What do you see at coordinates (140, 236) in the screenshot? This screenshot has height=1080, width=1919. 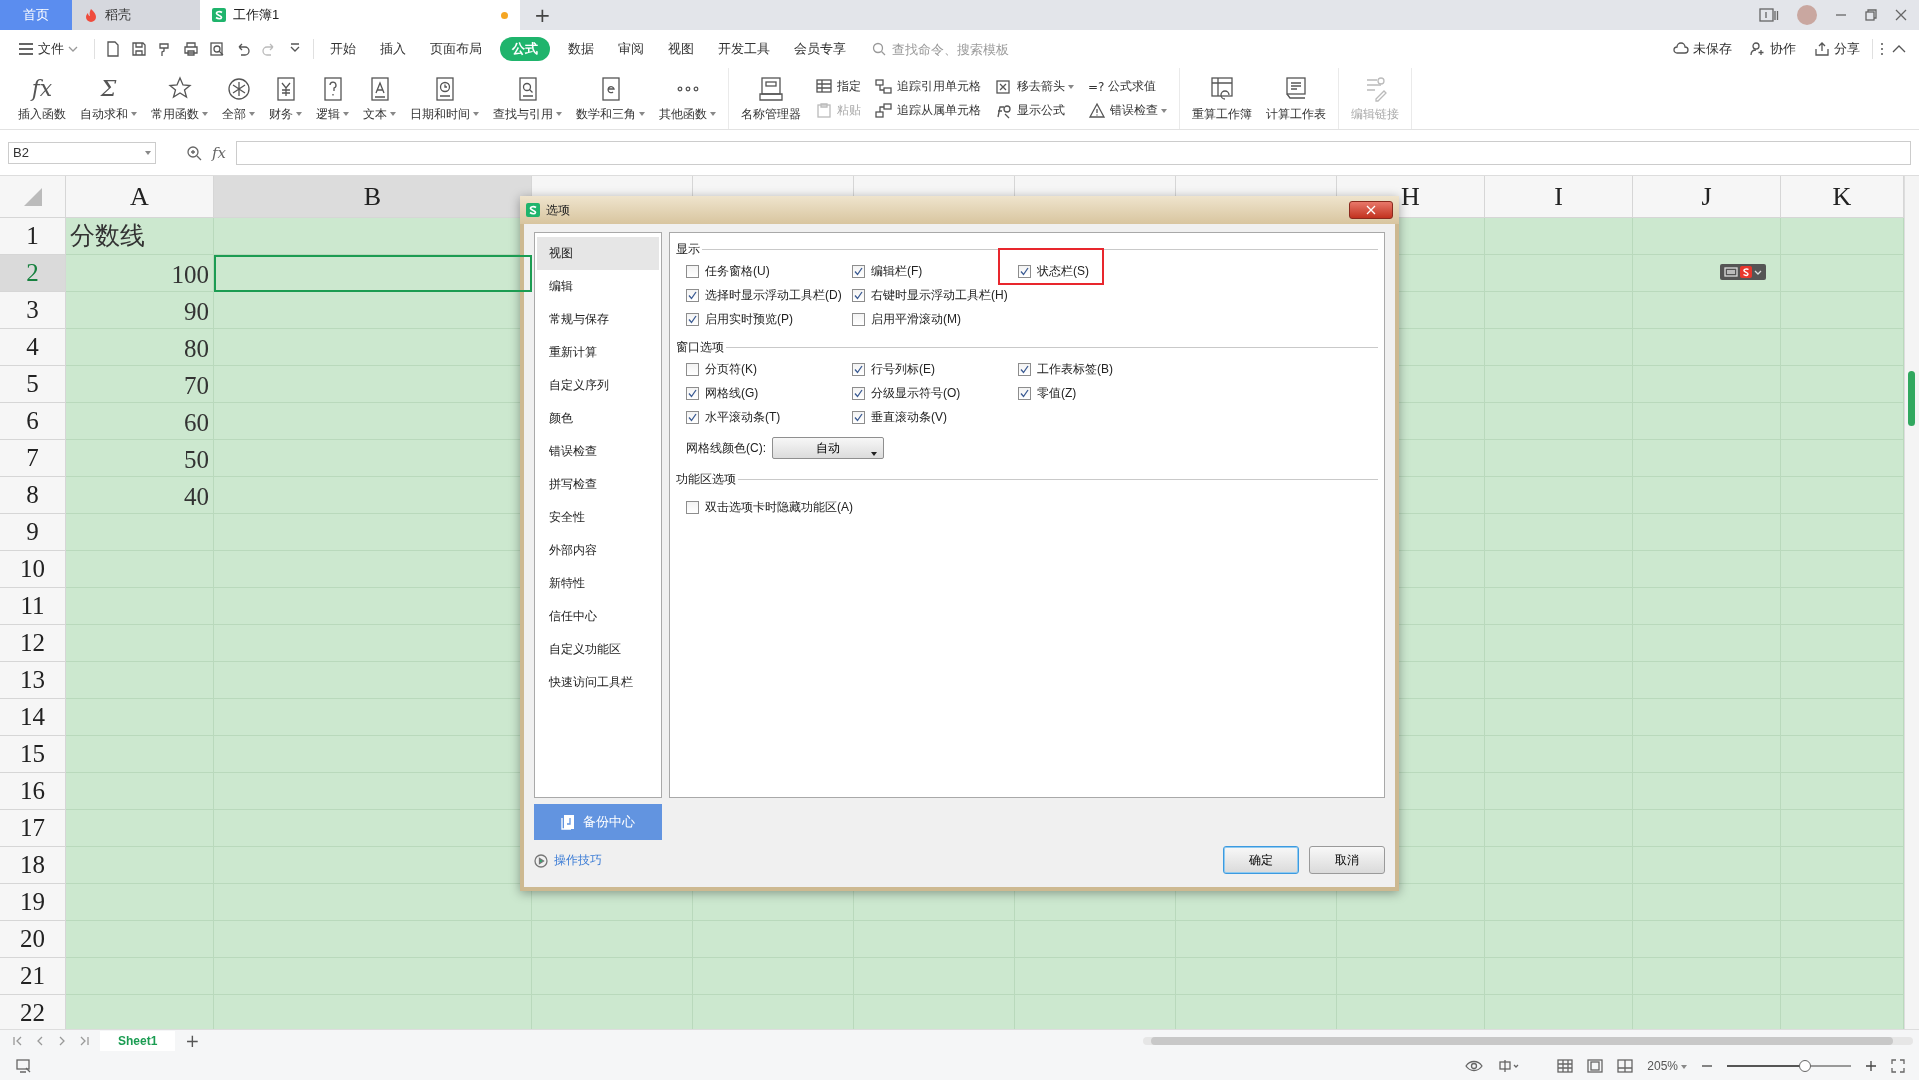 I see `table-cell: 分数线` at bounding box center [140, 236].